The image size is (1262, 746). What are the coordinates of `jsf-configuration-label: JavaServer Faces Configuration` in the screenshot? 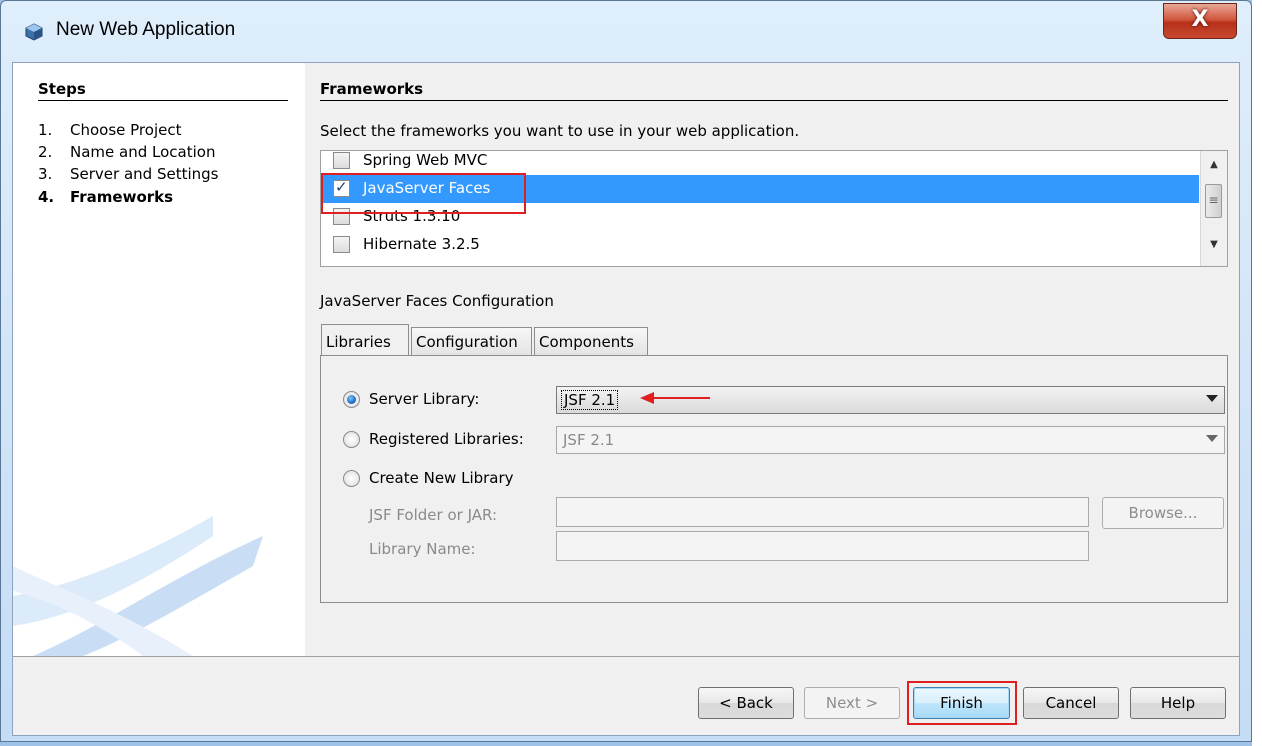 It's located at (437, 301).